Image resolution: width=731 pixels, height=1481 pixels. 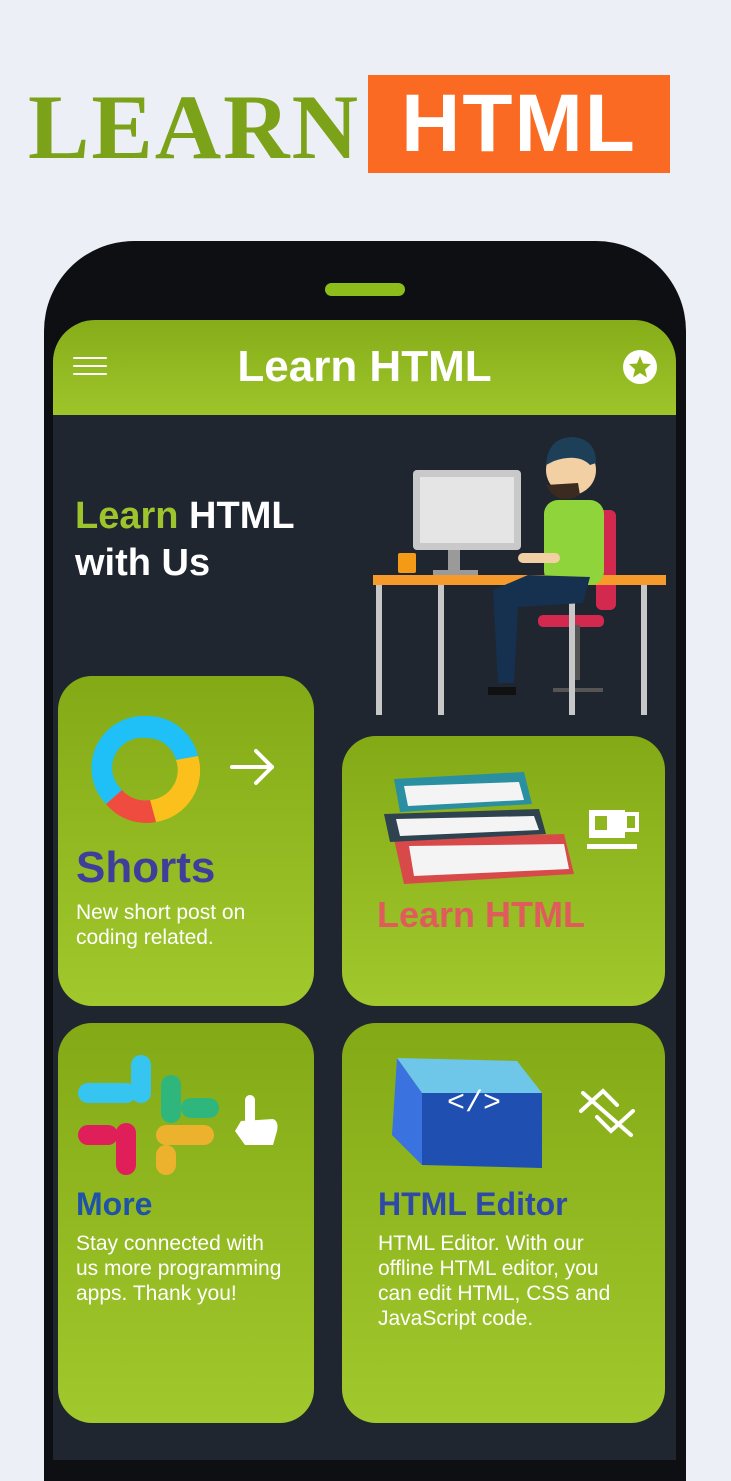 What do you see at coordinates (253, 767) in the screenshot?
I see `arrow-right-icon` at bounding box center [253, 767].